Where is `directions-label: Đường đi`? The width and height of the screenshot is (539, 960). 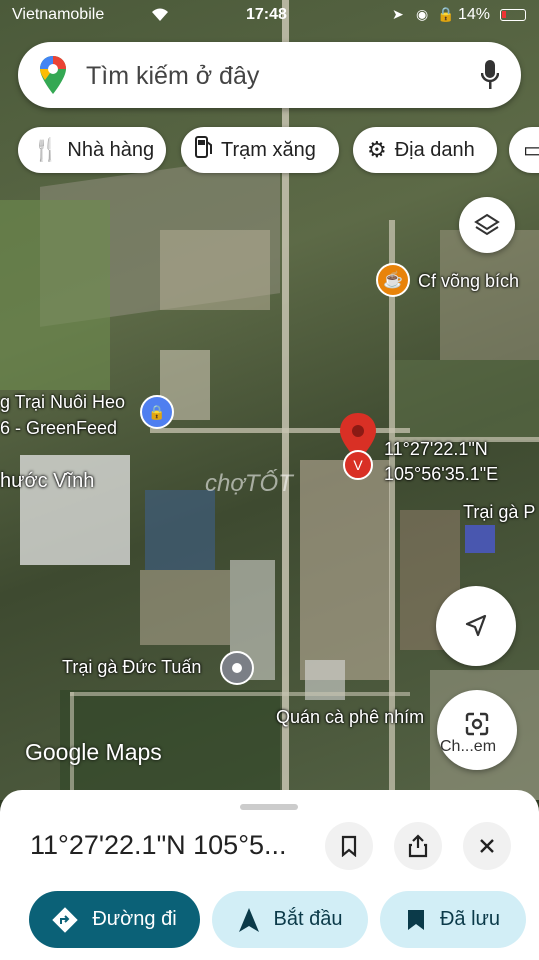
directions-label: Đường đi is located at coordinates (134, 919).